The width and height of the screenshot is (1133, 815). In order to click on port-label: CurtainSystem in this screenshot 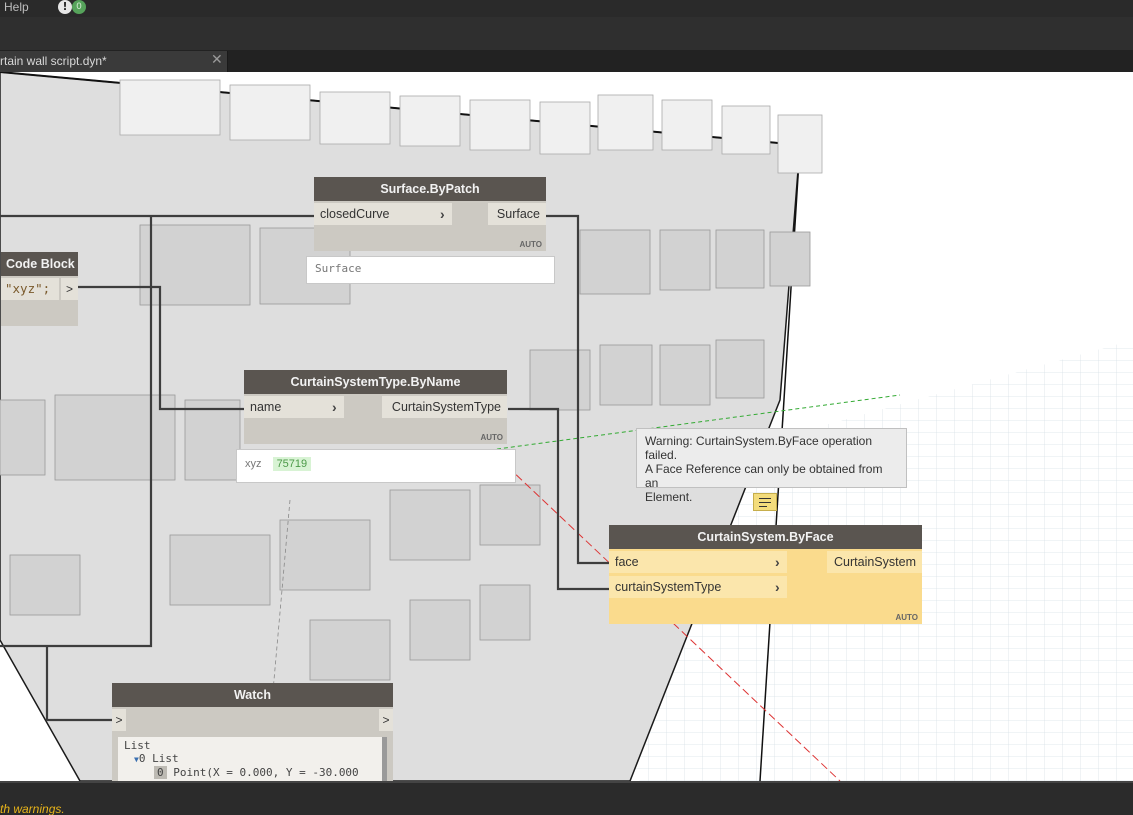, I will do `click(875, 562)`.